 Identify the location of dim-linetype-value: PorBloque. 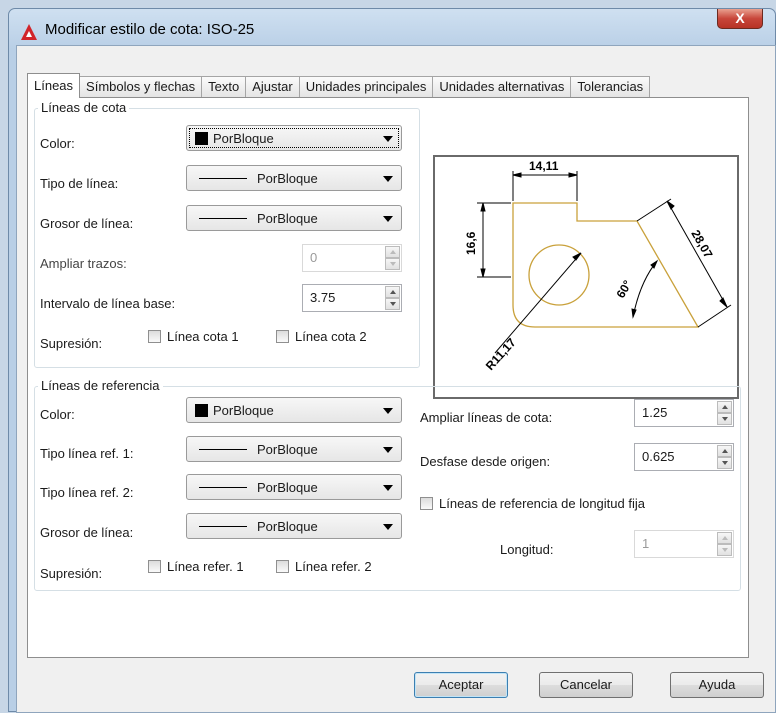
(287, 178).